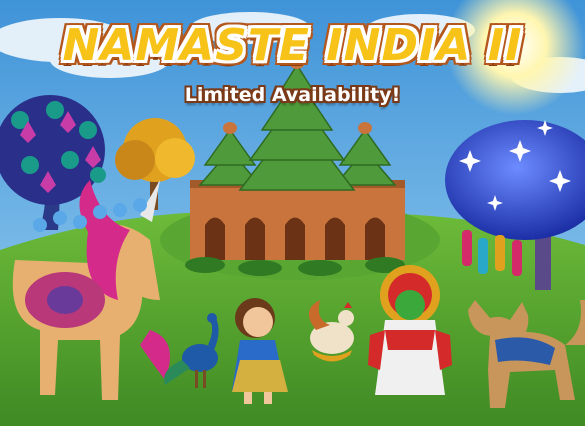 The height and width of the screenshot is (426, 585). What do you see at coordinates (292, 95) in the screenshot?
I see `banner-subtitle: Limited Availability!` at bounding box center [292, 95].